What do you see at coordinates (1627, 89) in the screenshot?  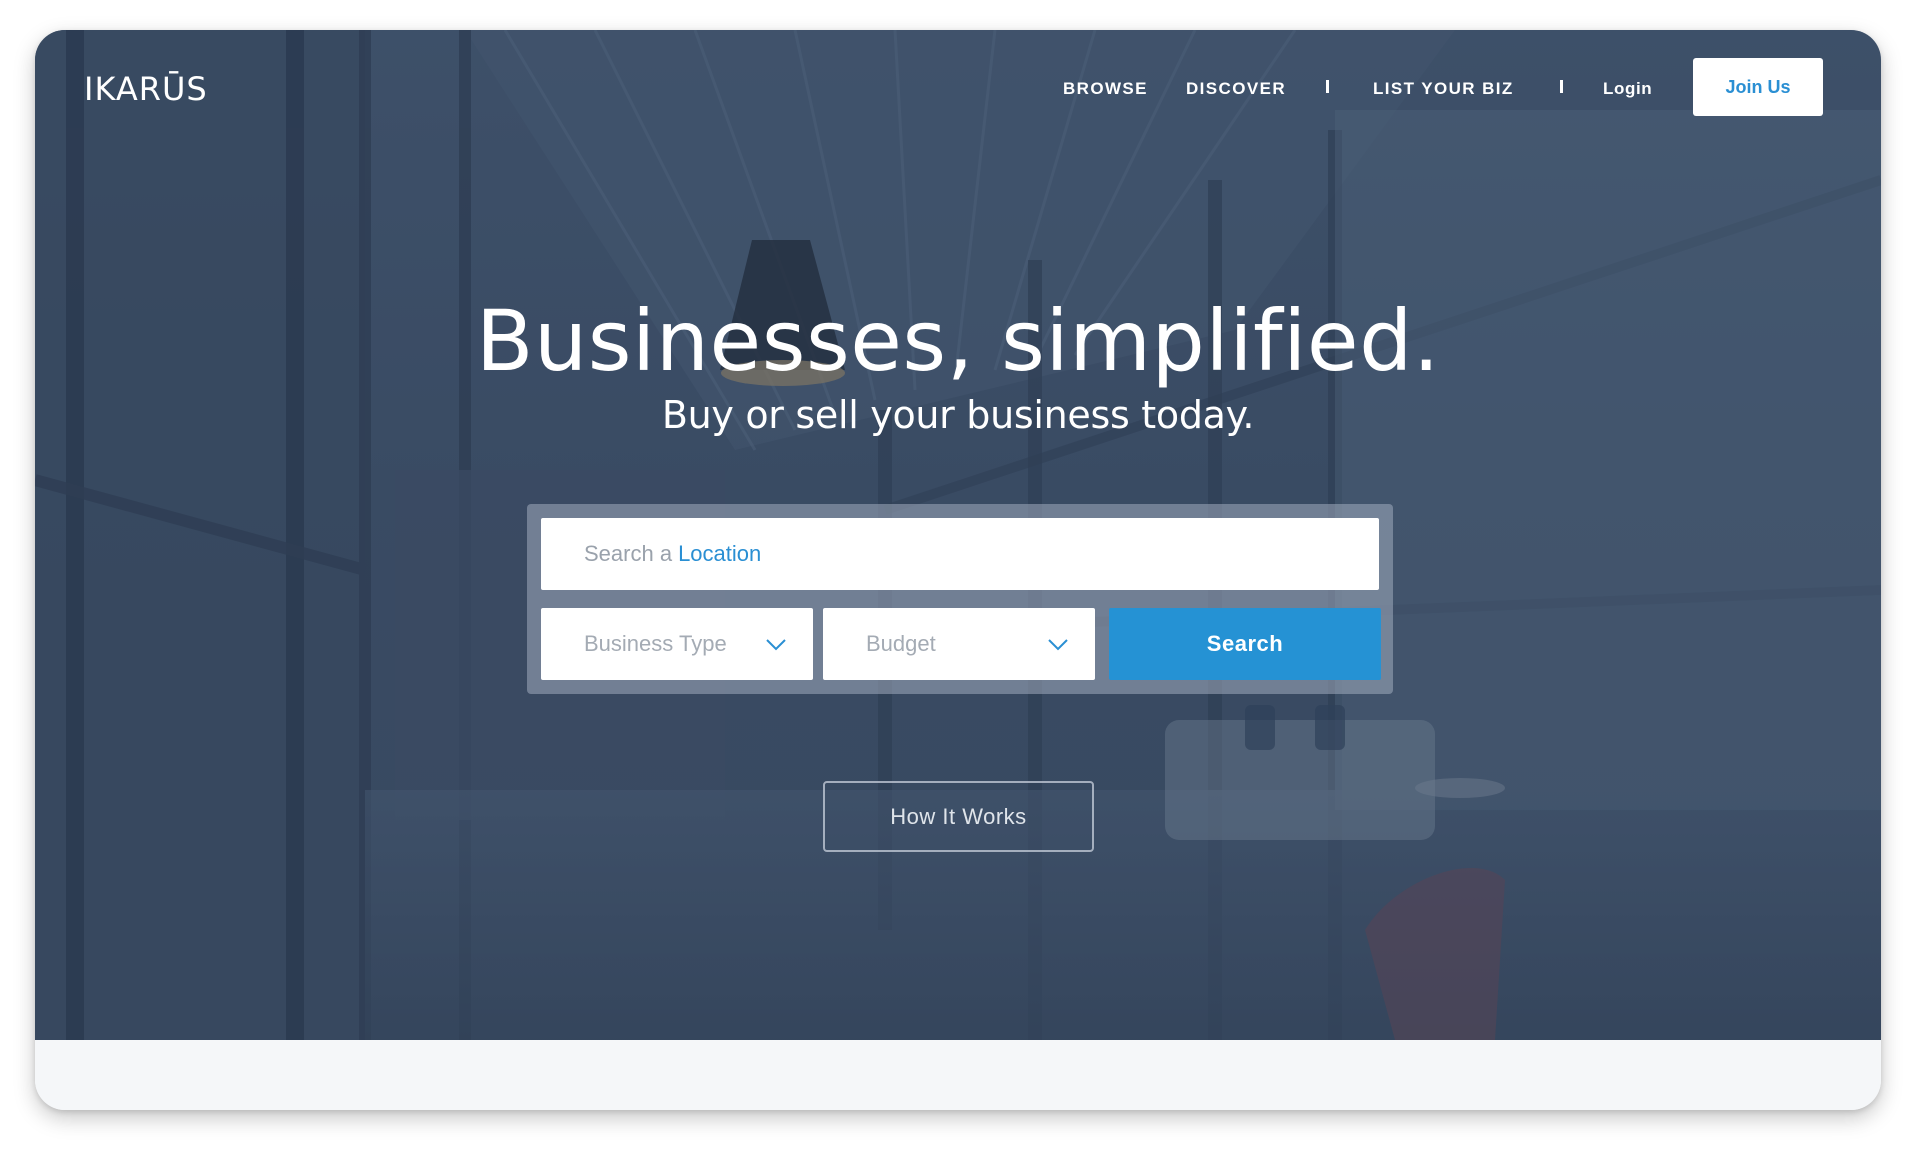 I see `login-link: Login` at bounding box center [1627, 89].